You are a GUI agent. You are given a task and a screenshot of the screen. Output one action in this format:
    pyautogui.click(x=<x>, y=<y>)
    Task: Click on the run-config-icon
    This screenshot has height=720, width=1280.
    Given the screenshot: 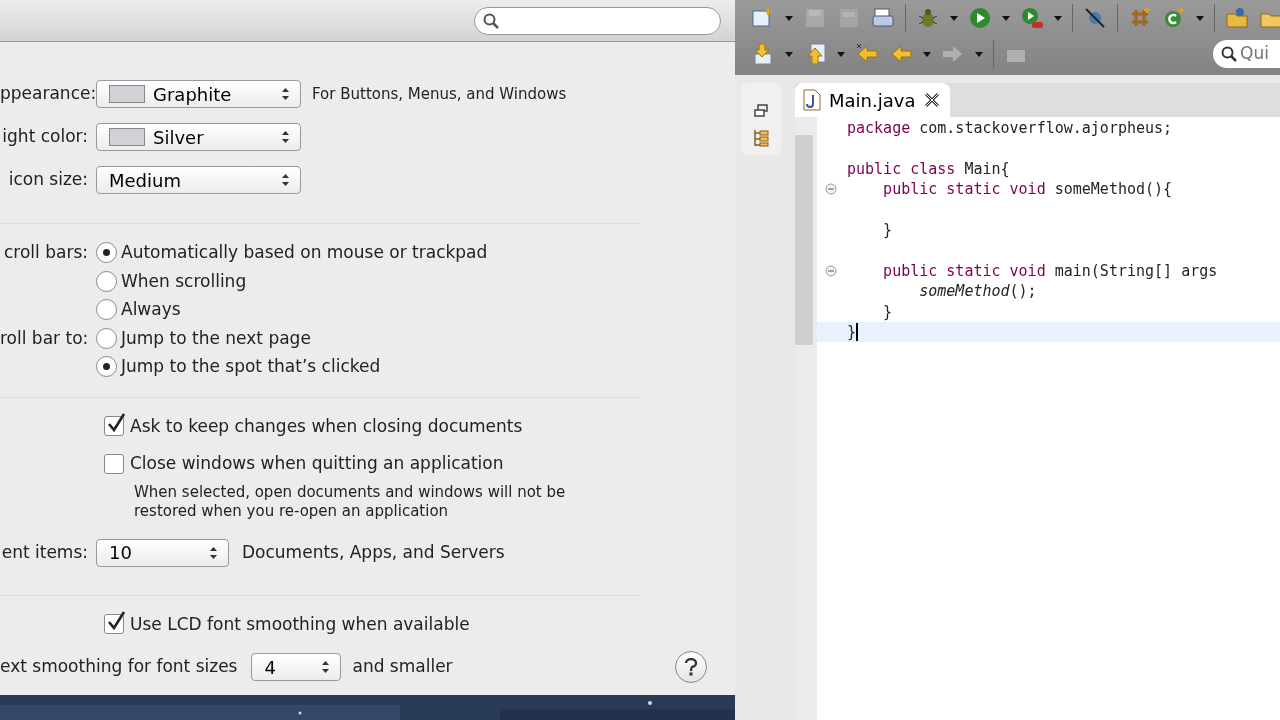 What is the action you would take?
    pyautogui.click(x=1032, y=18)
    